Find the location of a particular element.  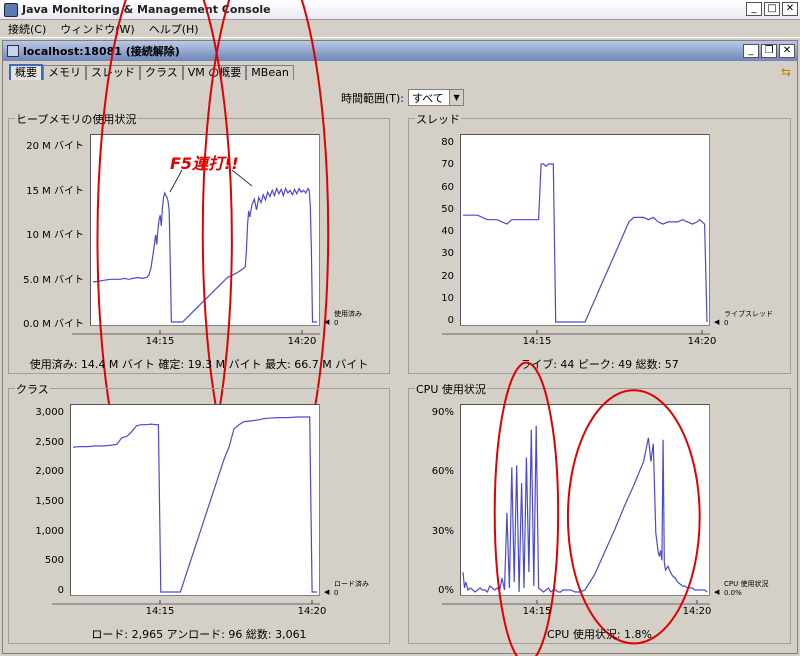

java-app-icon is located at coordinates (11, 9).